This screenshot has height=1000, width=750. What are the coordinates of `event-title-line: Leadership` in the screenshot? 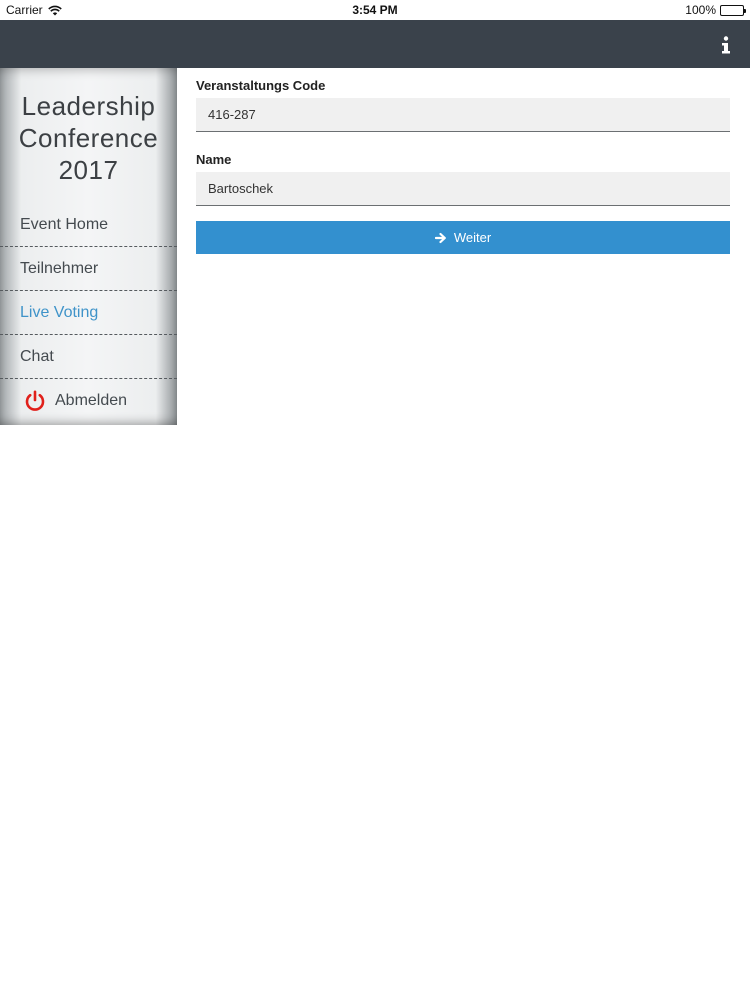 It's located at (88, 106).